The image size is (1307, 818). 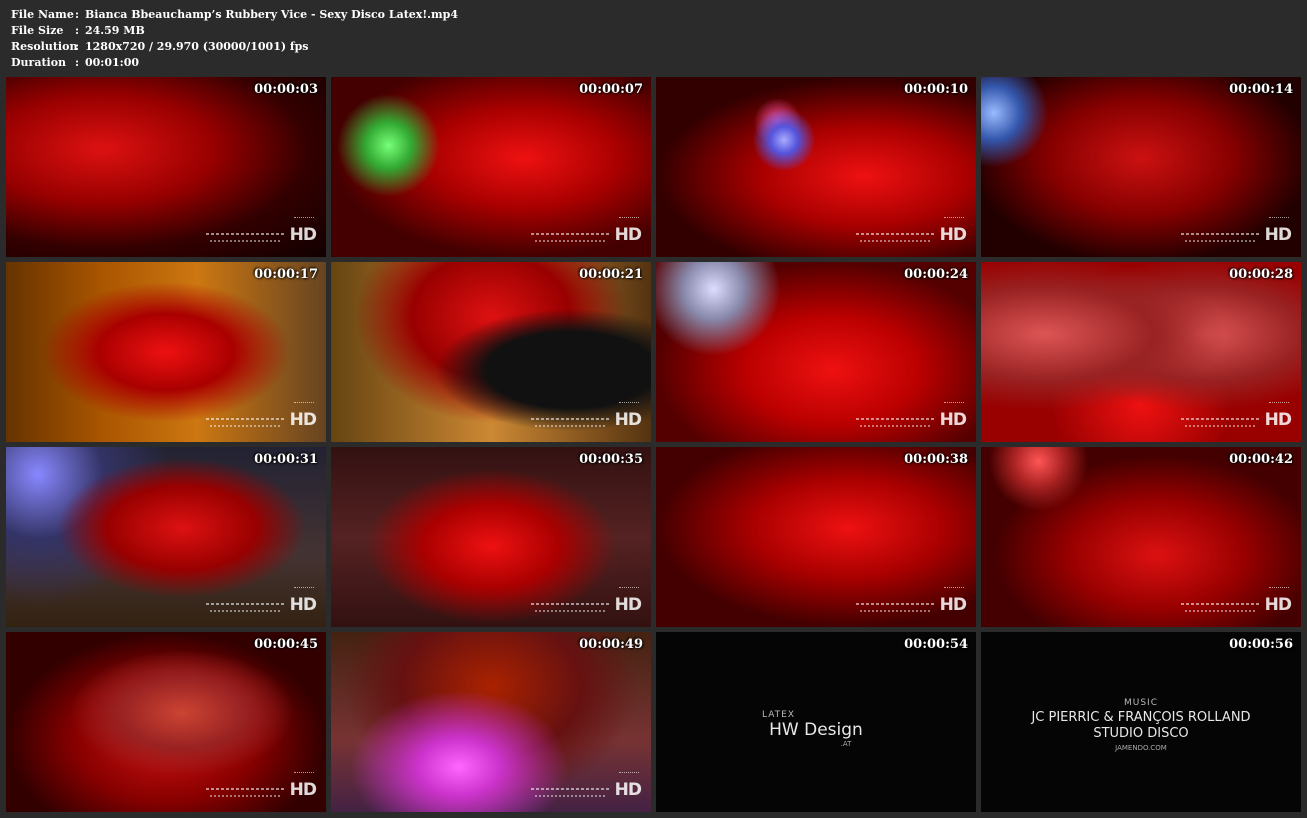 I want to click on thumbnail: 00:00:17 HD, so click(x=166, y=352).